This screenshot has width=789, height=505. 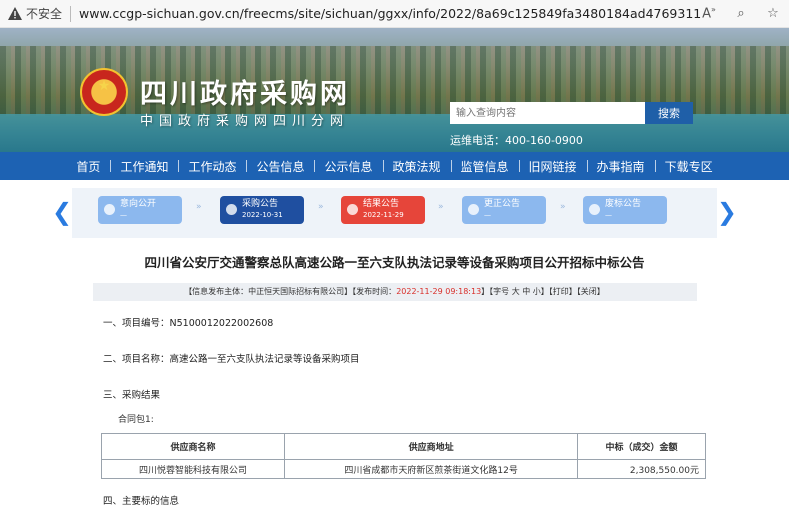 I want to click on warning-icon, so click(x=15, y=14).